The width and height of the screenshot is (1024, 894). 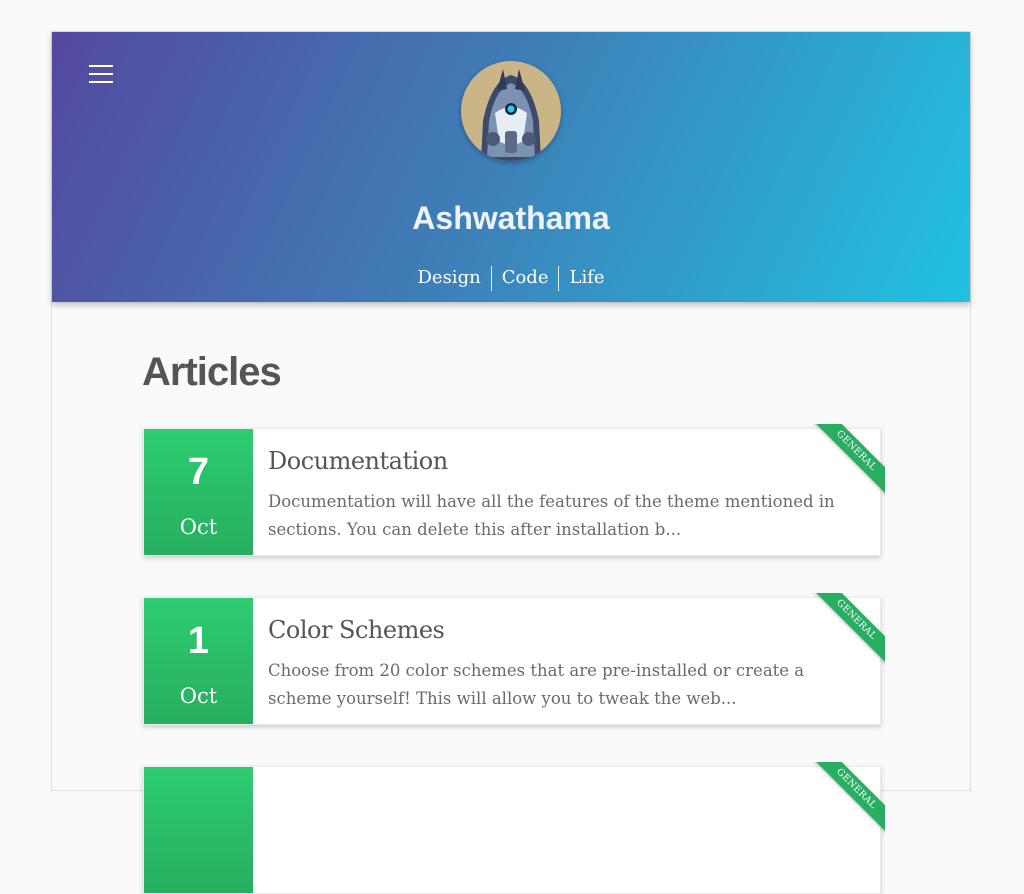 I want to click on robot-helmet-avatar-icon, so click(x=511, y=111).